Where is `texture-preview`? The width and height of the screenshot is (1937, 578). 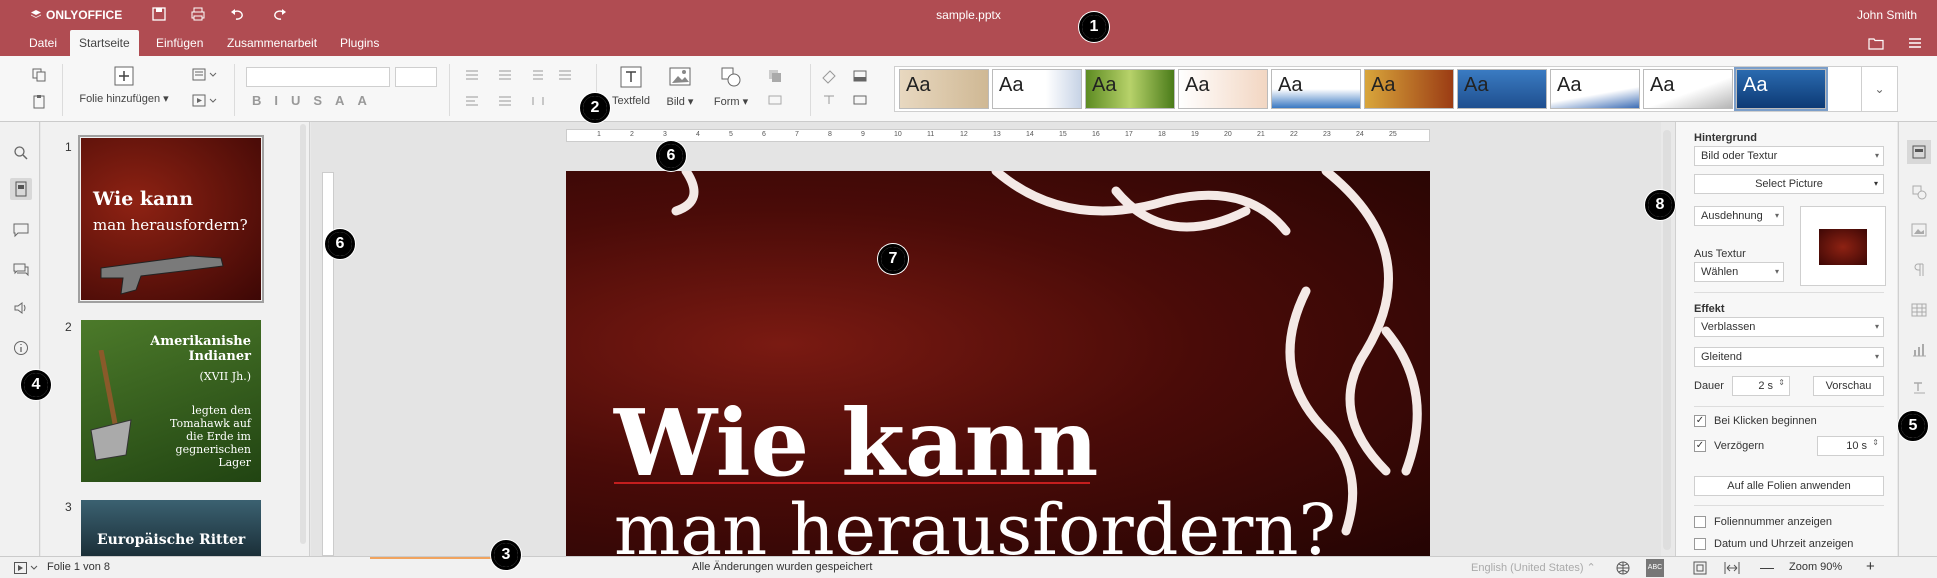
texture-preview is located at coordinates (1843, 246).